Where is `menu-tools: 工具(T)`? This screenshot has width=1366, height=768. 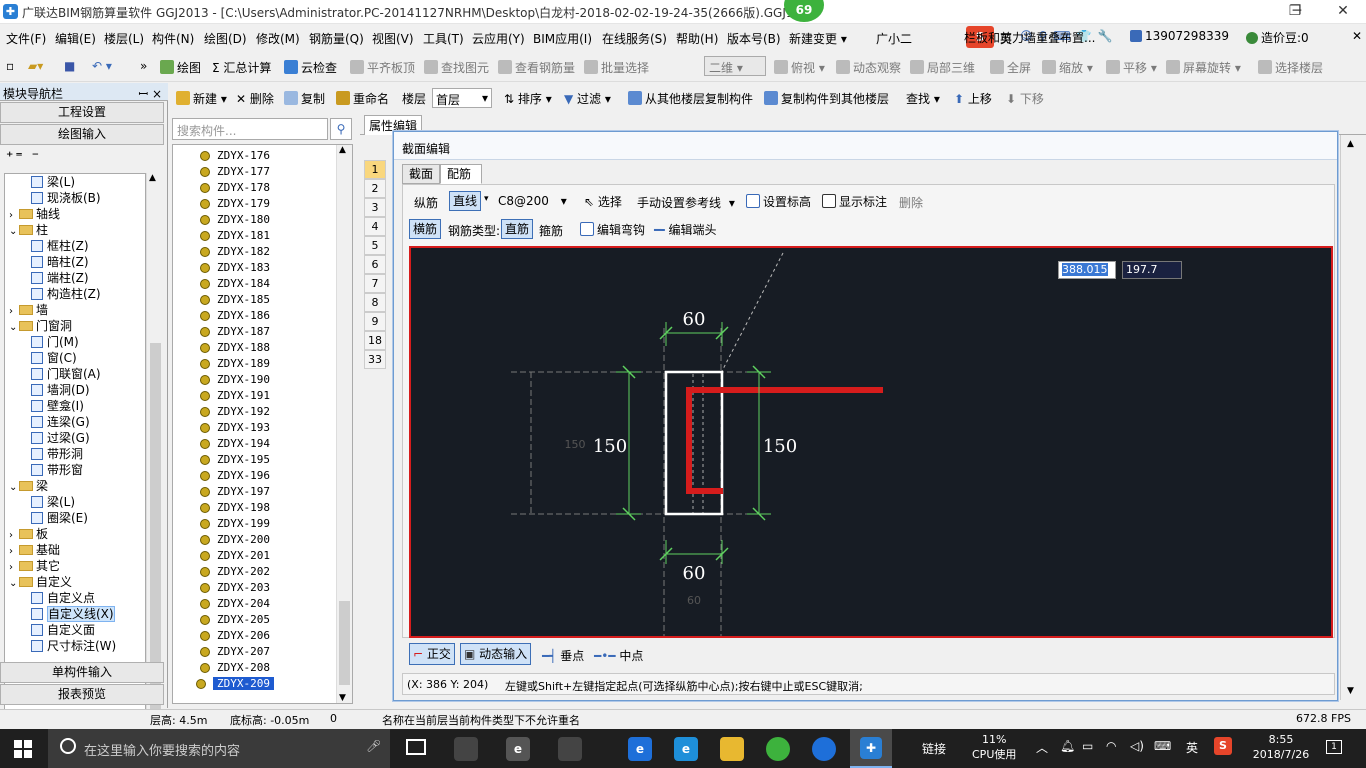
menu-tools: 工具(T) is located at coordinates (443, 38).